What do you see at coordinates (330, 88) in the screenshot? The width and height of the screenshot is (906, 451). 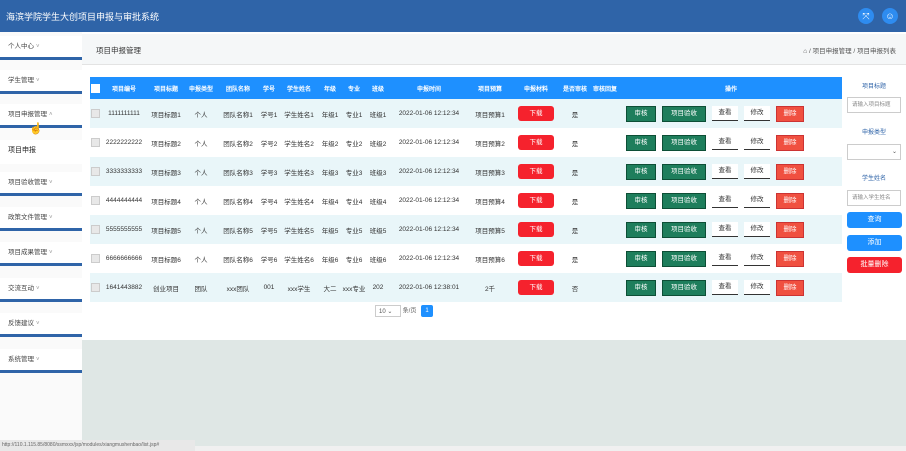 I see `column-header: 年级` at bounding box center [330, 88].